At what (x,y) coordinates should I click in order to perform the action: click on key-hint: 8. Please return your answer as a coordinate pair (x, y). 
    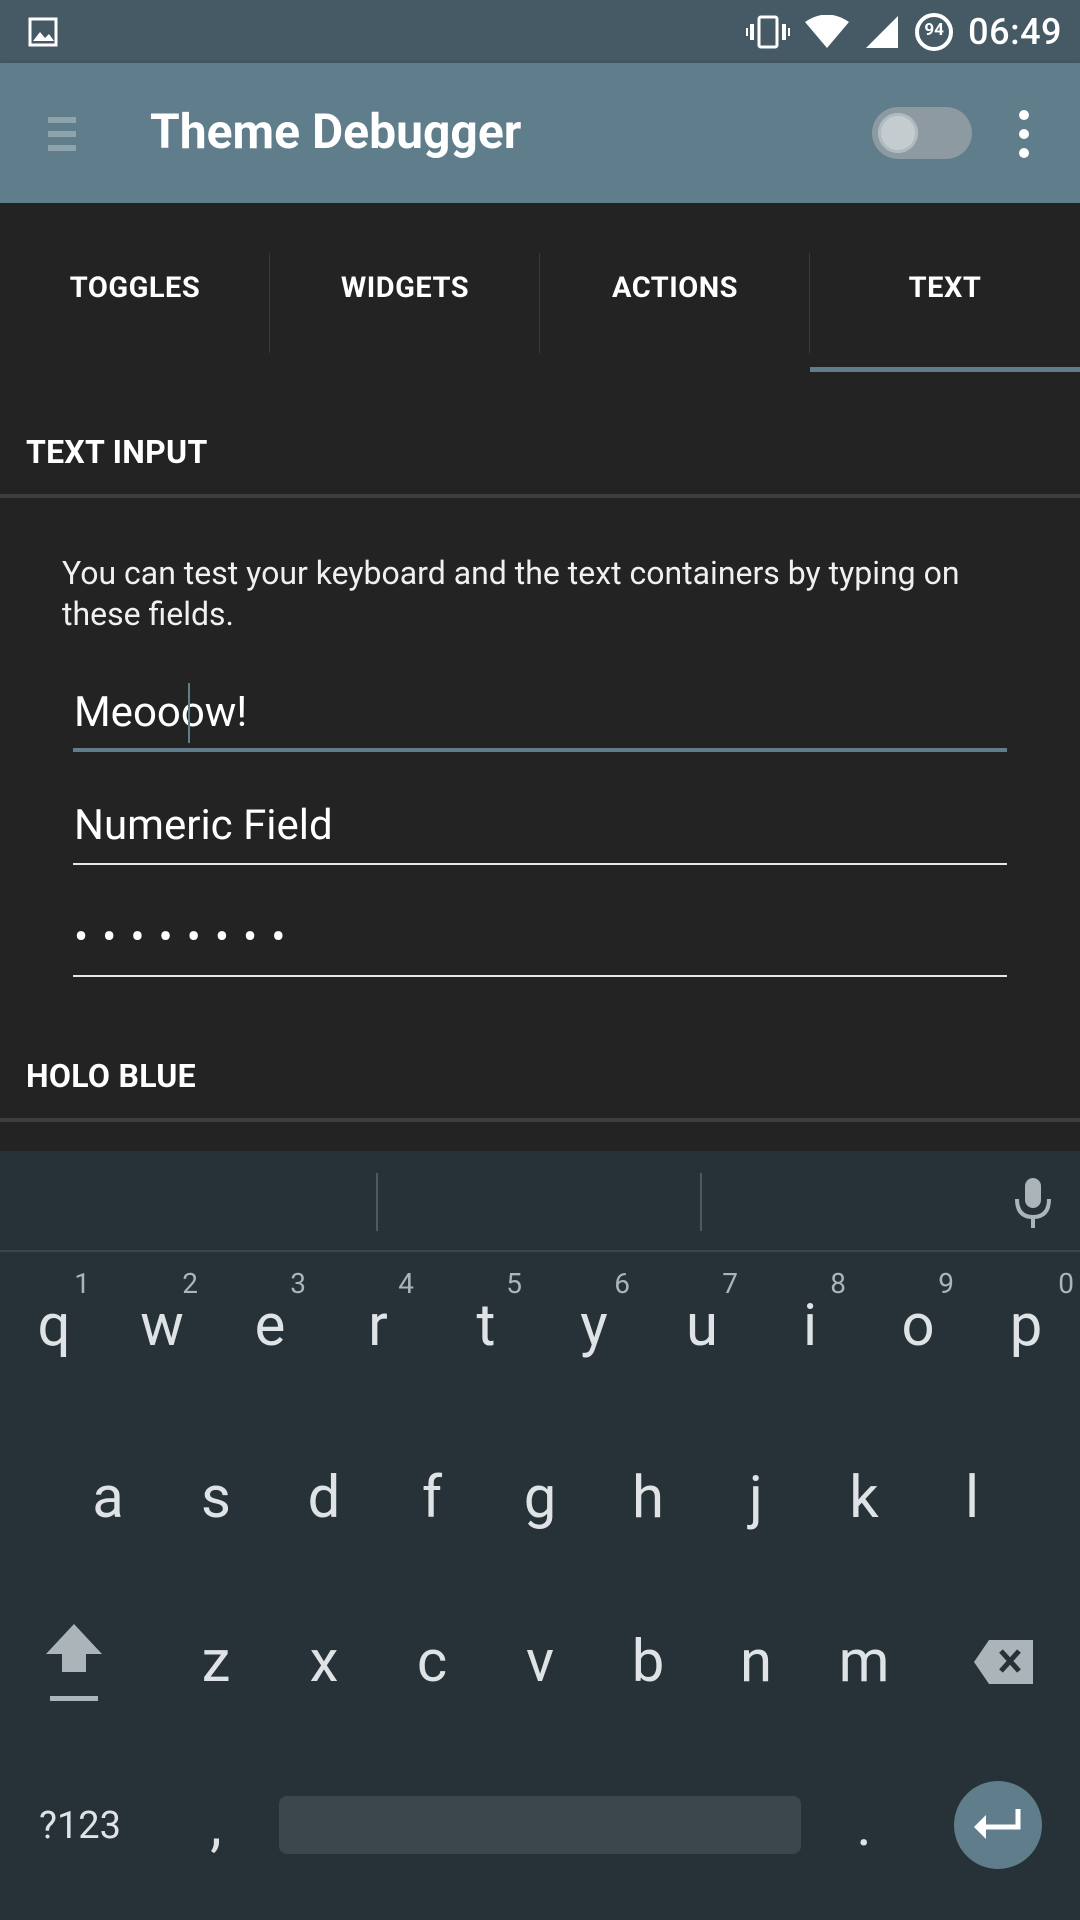
    Looking at the image, I should click on (838, 1283).